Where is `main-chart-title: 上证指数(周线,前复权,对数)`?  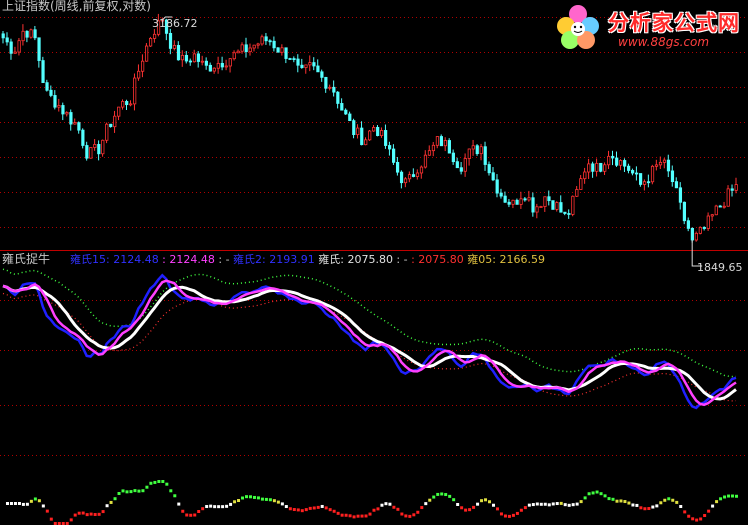 main-chart-title: 上证指数(周线,前复权,对数) is located at coordinates (76, 6).